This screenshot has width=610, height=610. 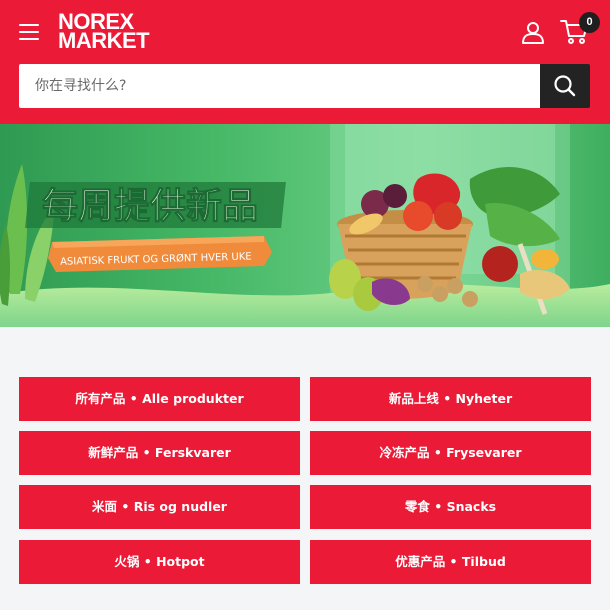 What do you see at coordinates (450, 562) in the screenshot?
I see `category-button-offers: 优惠产品 • Tilbud` at bounding box center [450, 562].